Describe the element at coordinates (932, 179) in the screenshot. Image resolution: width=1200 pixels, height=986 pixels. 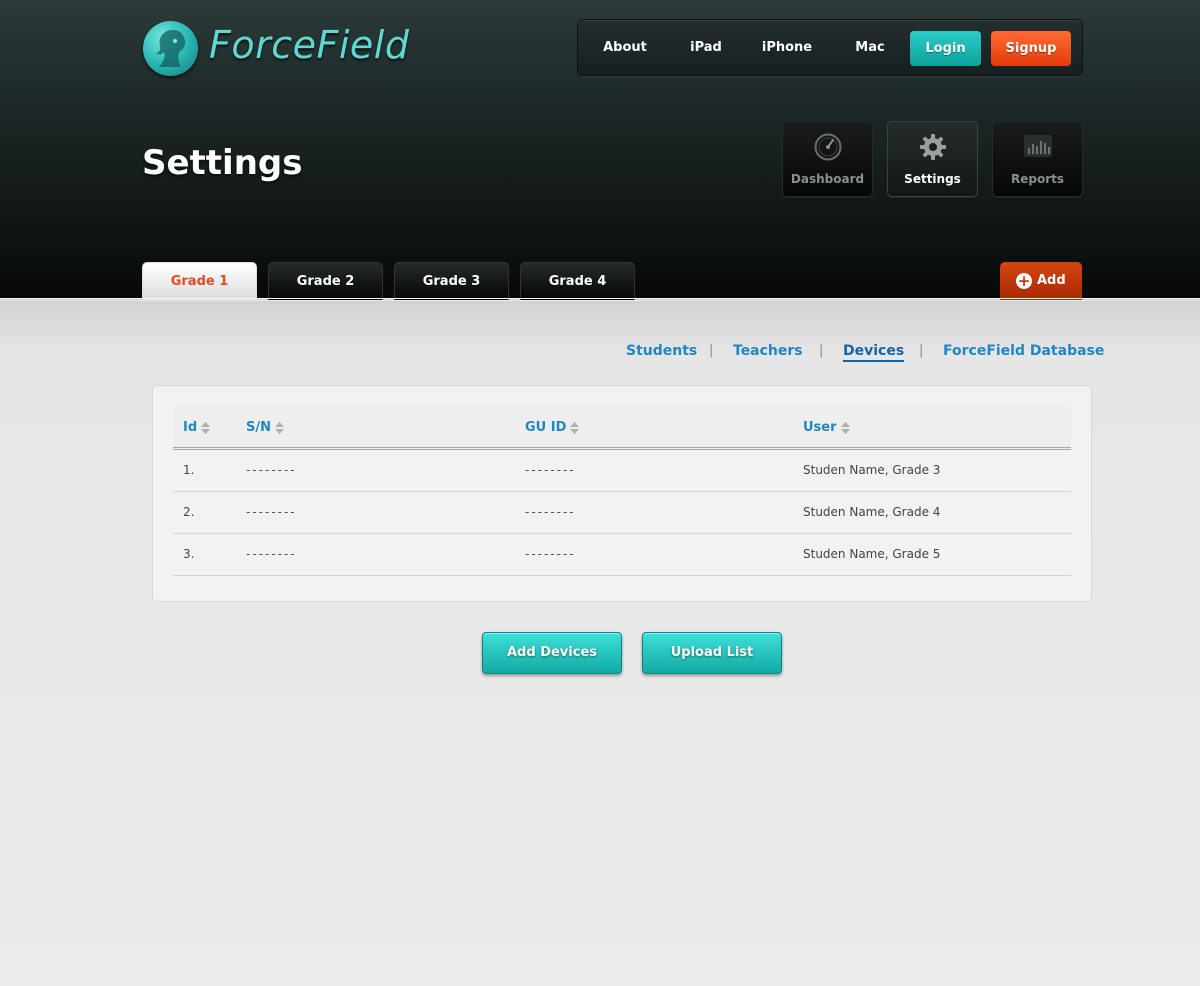
I see `tile-label-settings: Settings` at that location.